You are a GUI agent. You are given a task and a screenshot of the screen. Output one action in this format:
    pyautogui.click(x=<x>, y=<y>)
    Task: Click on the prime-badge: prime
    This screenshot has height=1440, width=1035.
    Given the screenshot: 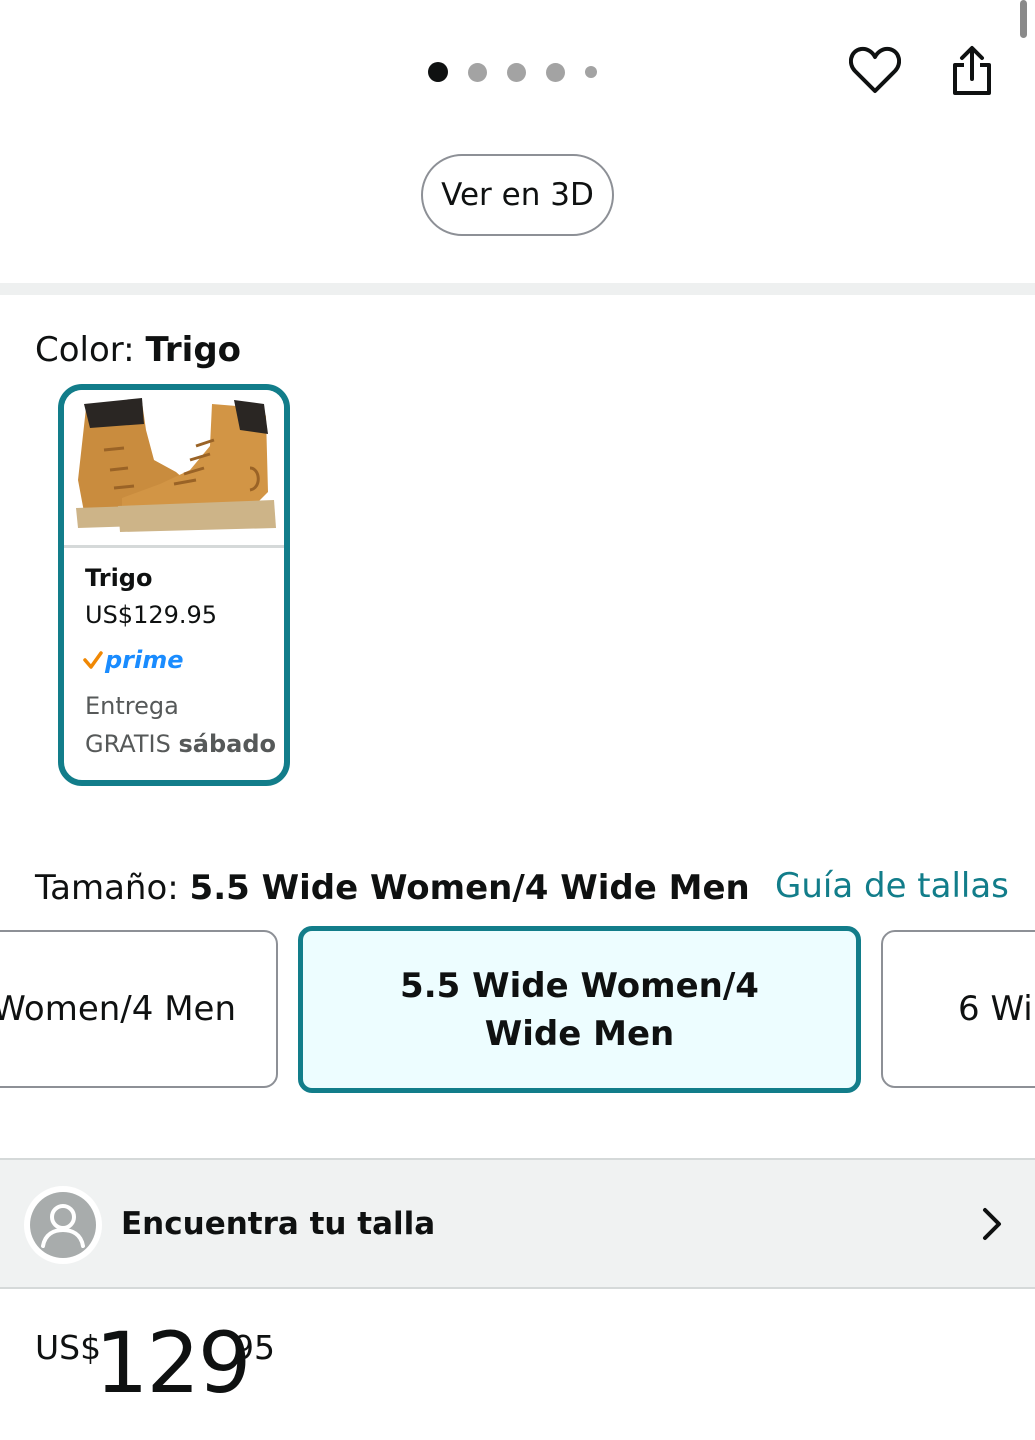 What is the action you would take?
    pyautogui.click(x=133, y=660)
    